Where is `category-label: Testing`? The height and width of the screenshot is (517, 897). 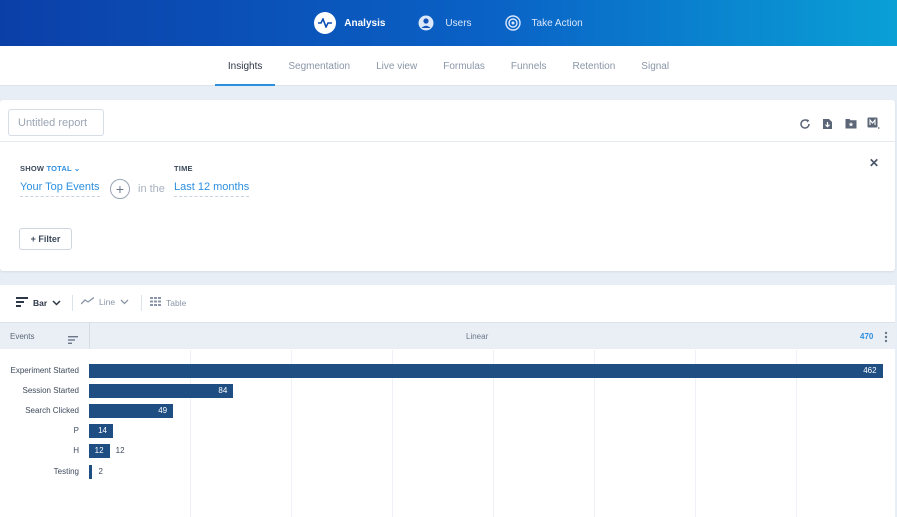 category-label: Testing is located at coordinates (66, 471).